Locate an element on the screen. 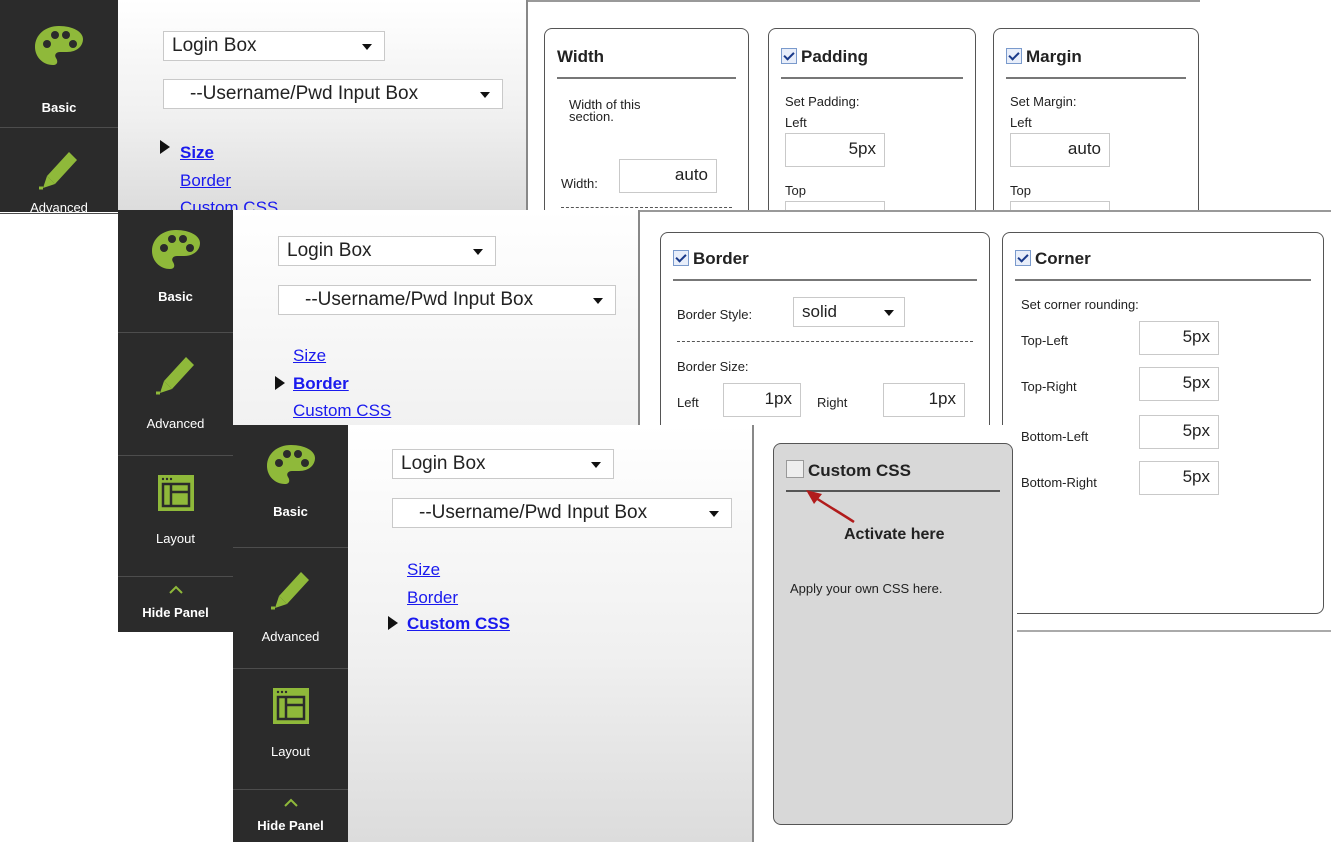  top-left-label: Top-Left is located at coordinates (1044, 340).